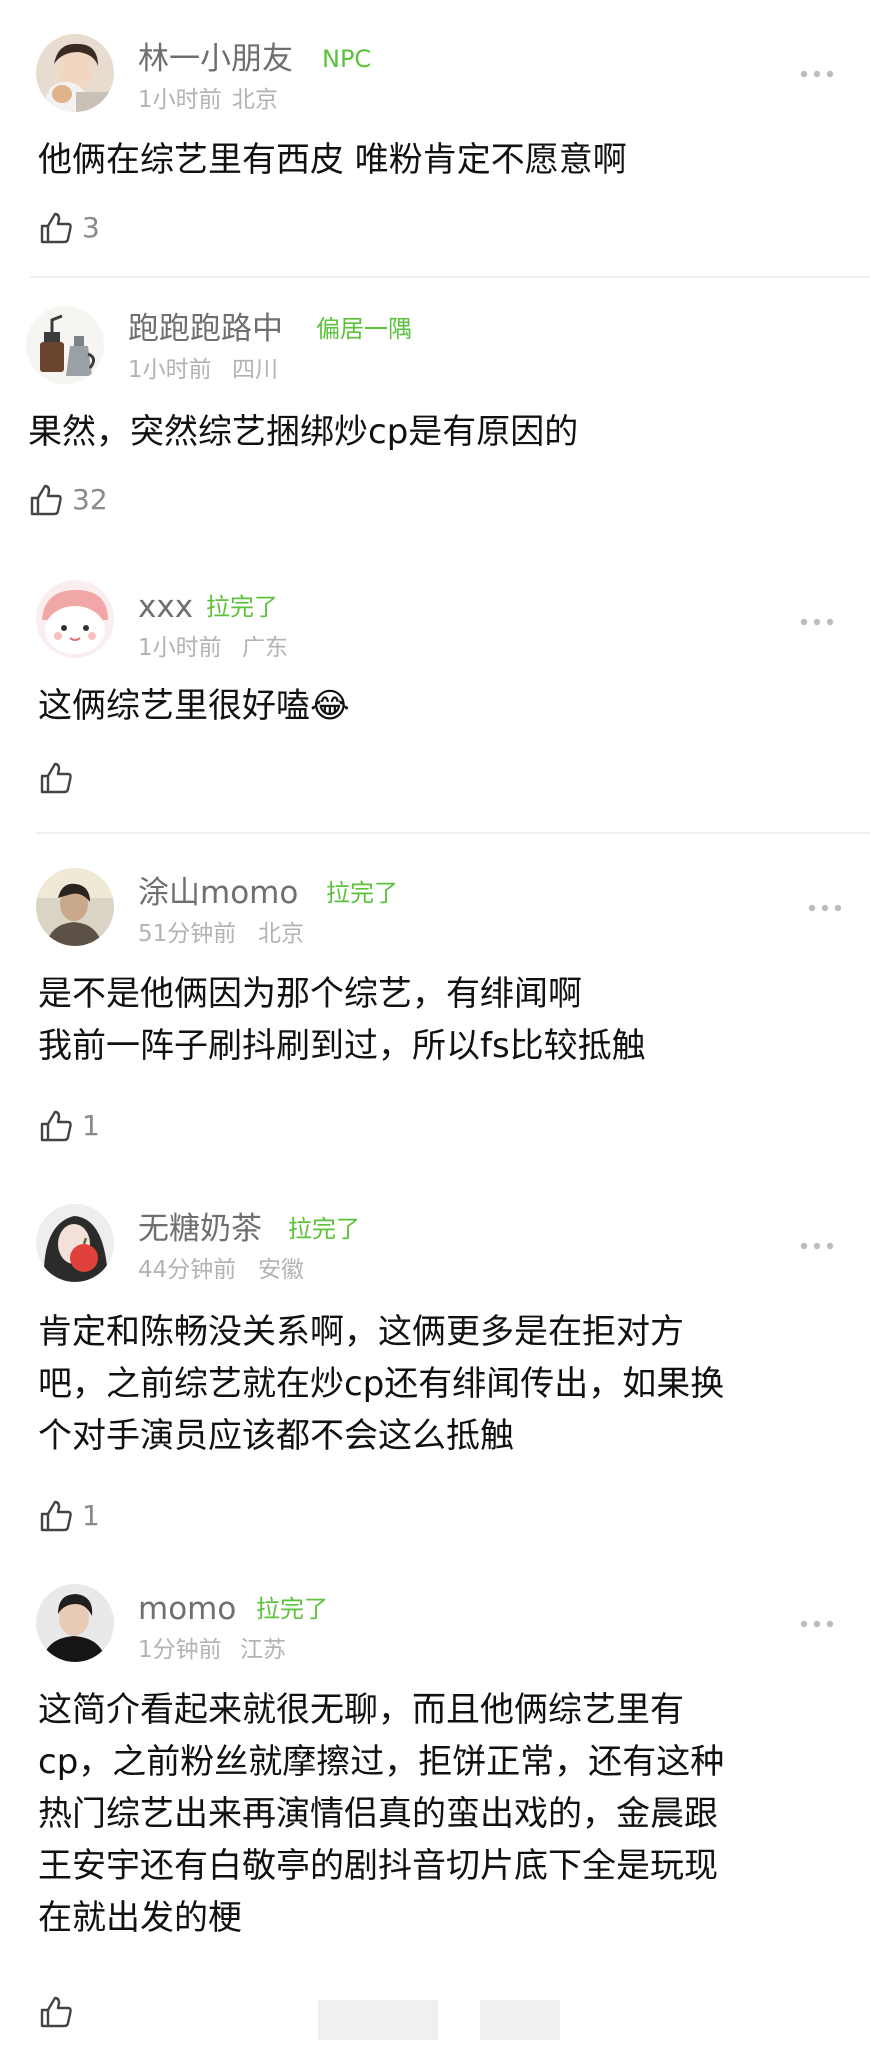 The width and height of the screenshot is (870, 2048). I want to click on content-line: 这俩综艺里很好嗑😂, so click(194, 706).